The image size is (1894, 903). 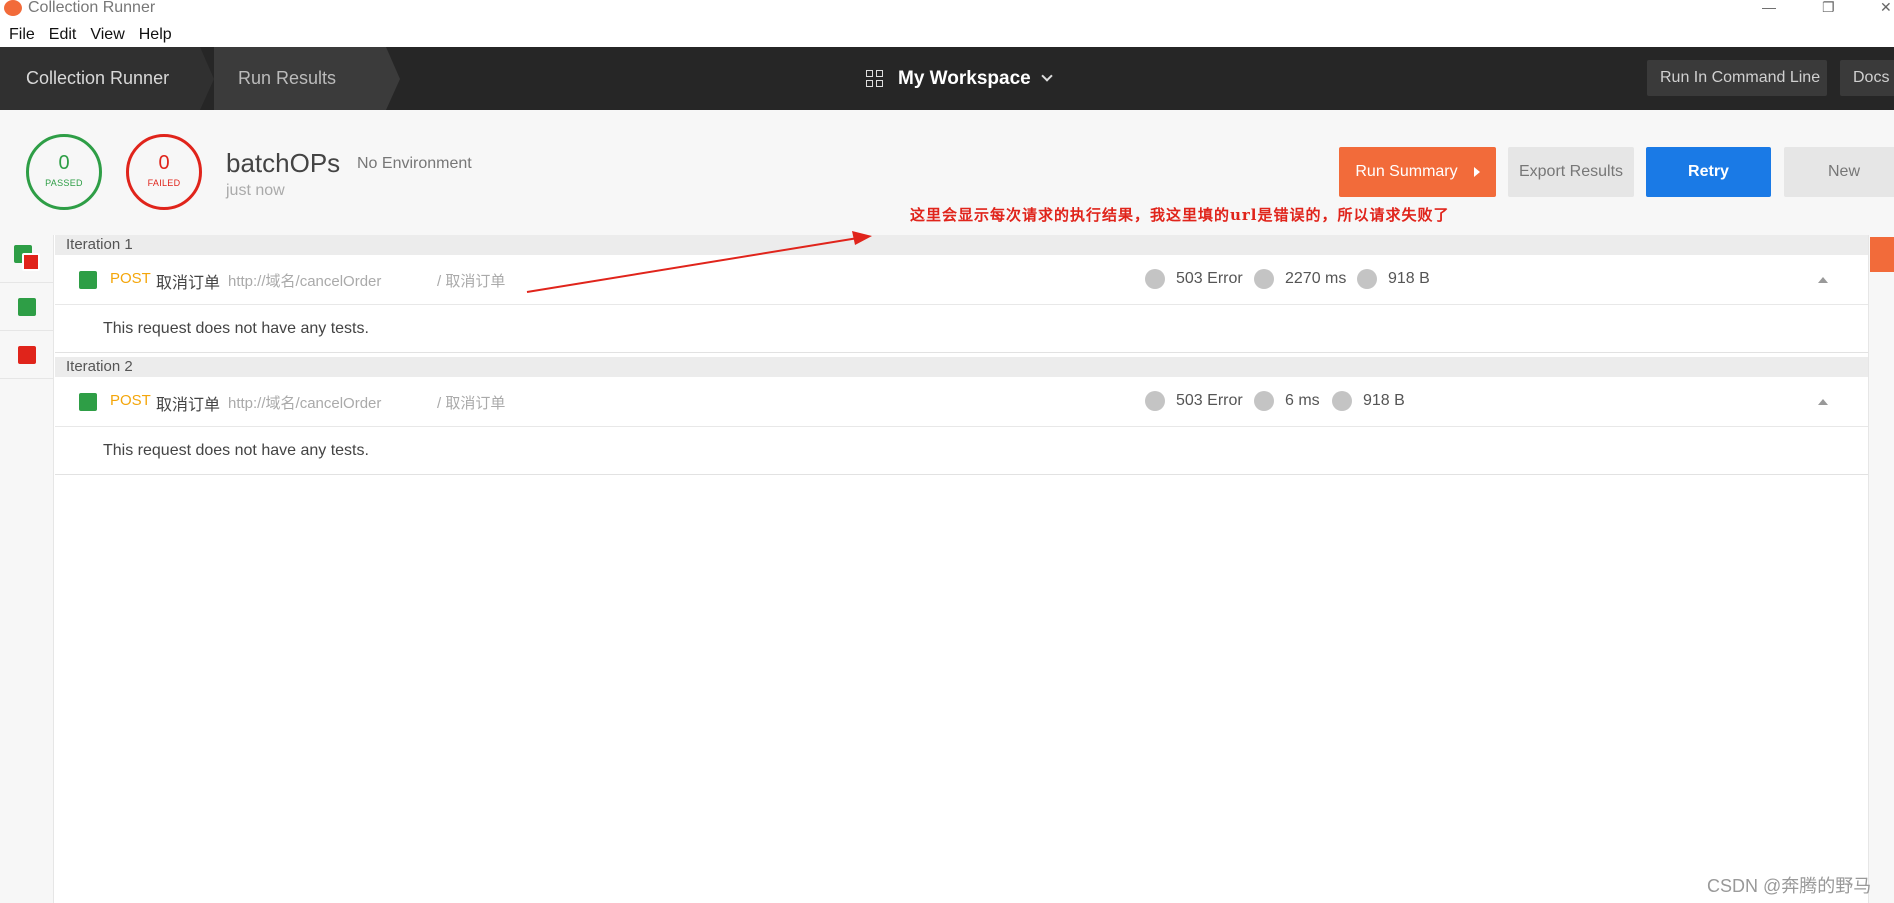 What do you see at coordinates (1886, 7) in the screenshot?
I see `close-icon: ✕` at bounding box center [1886, 7].